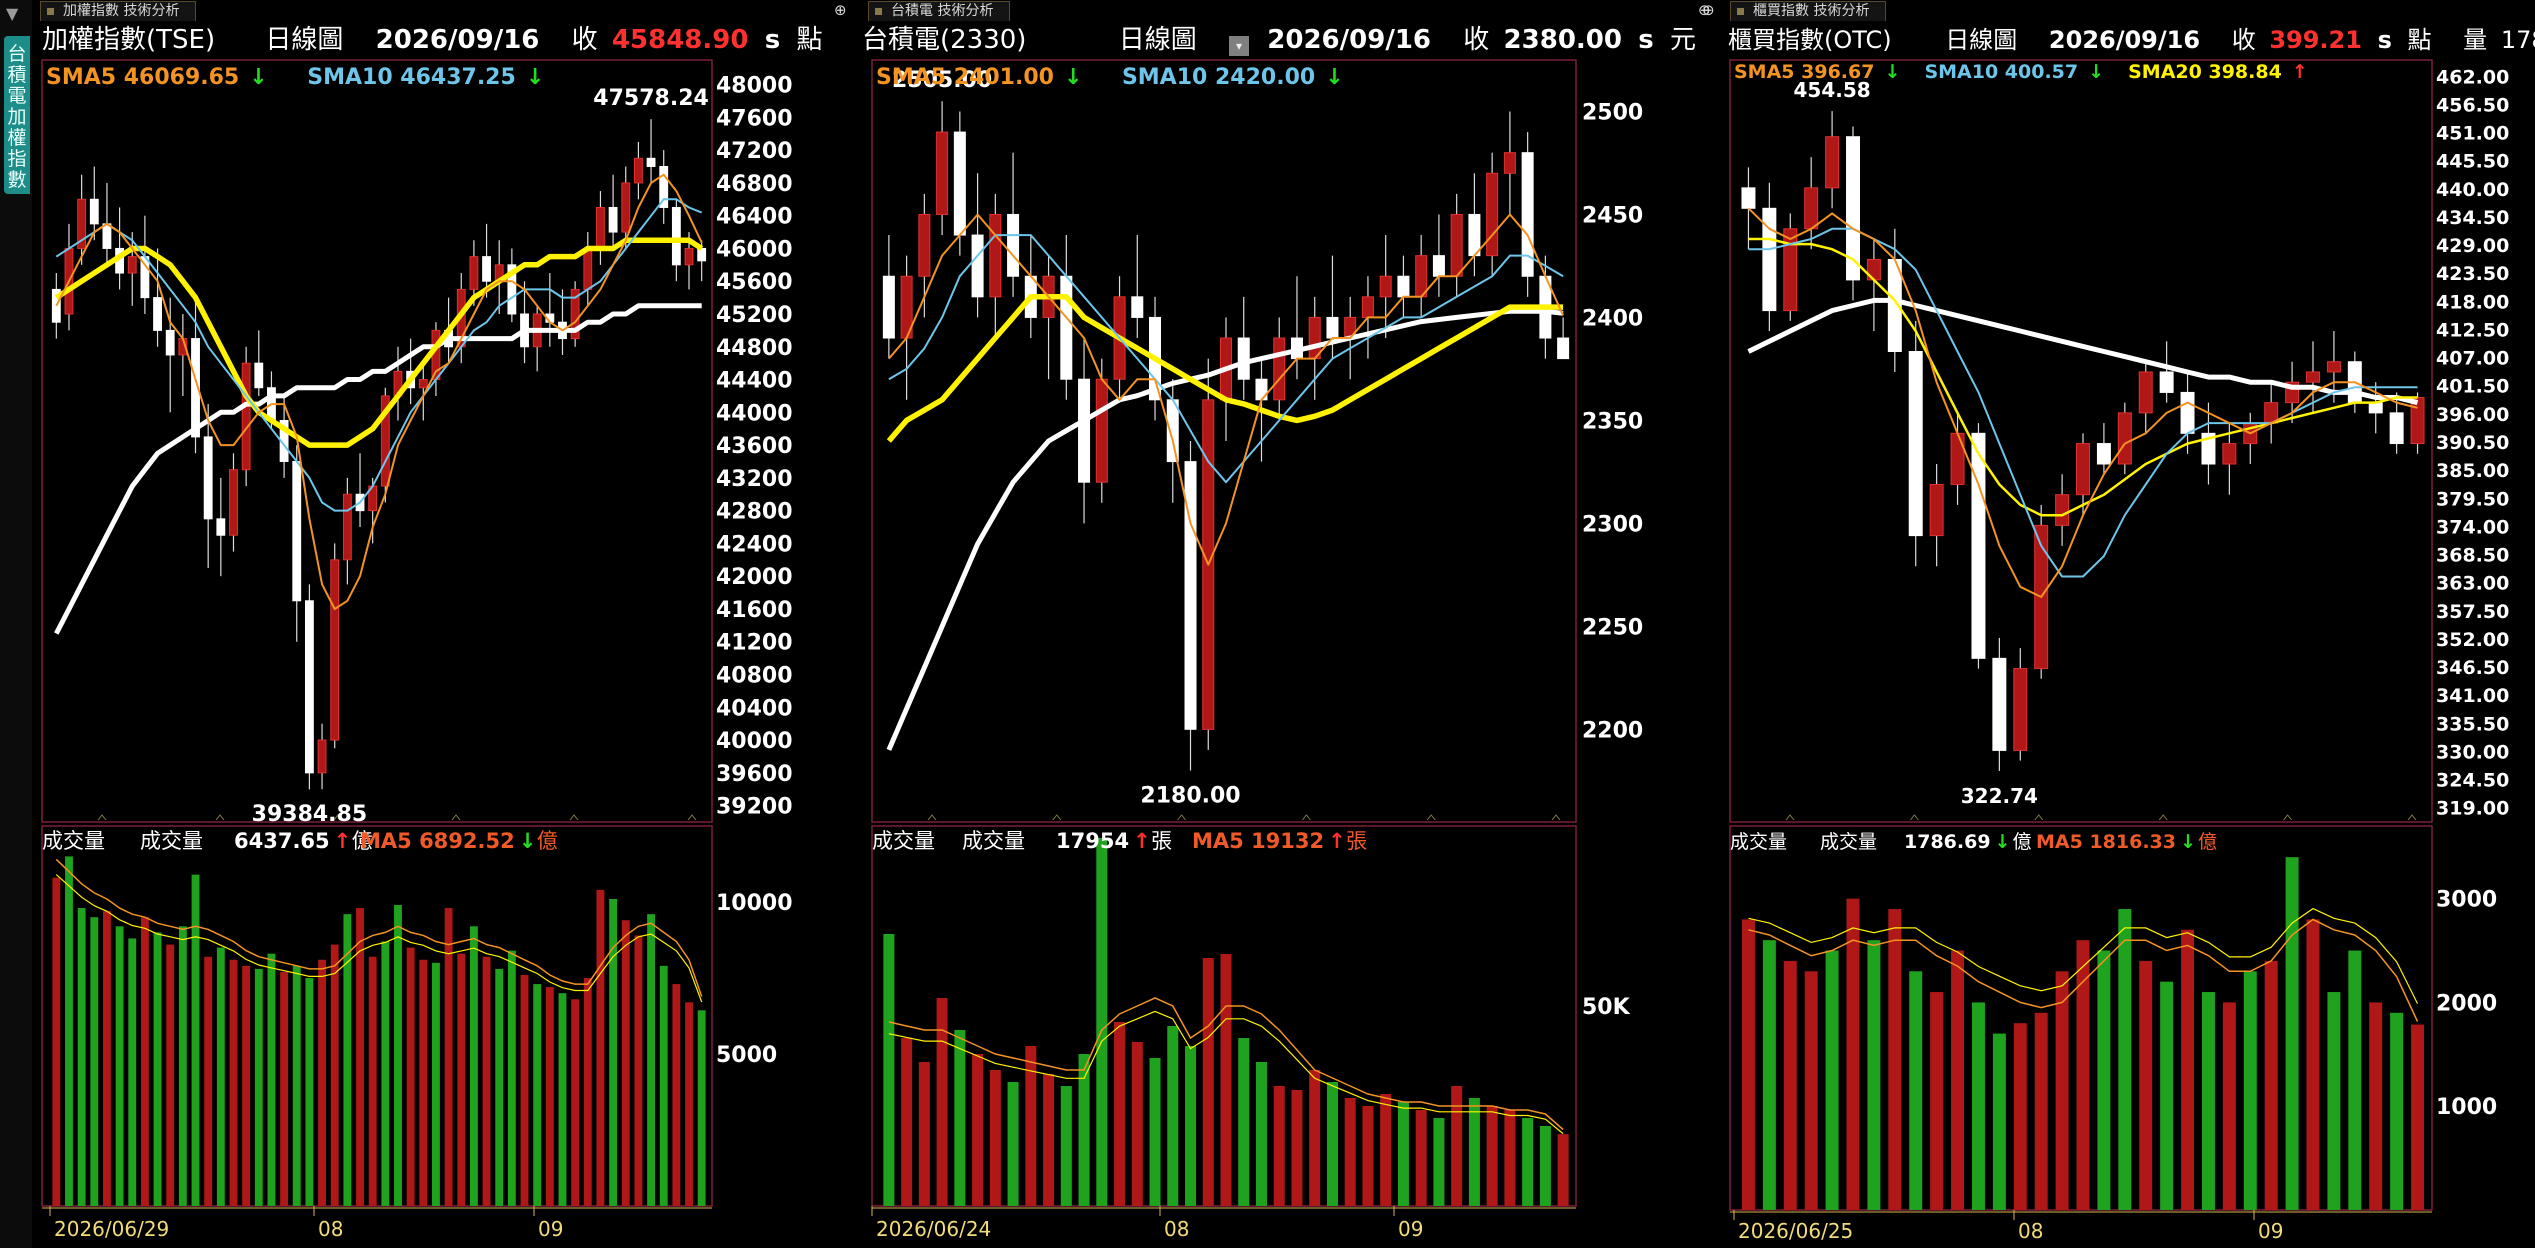  I want to click on price-tick-label: 456.50, so click(2472, 105).